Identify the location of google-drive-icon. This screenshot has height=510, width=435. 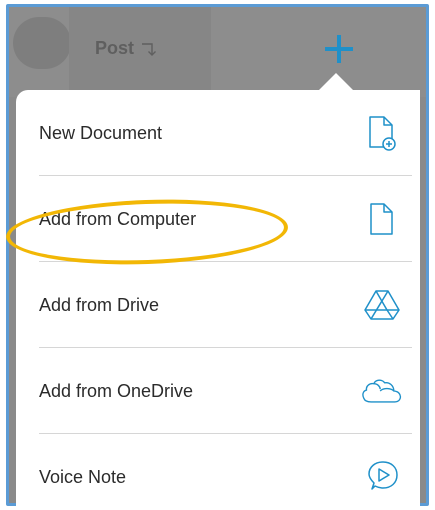
(382, 305).